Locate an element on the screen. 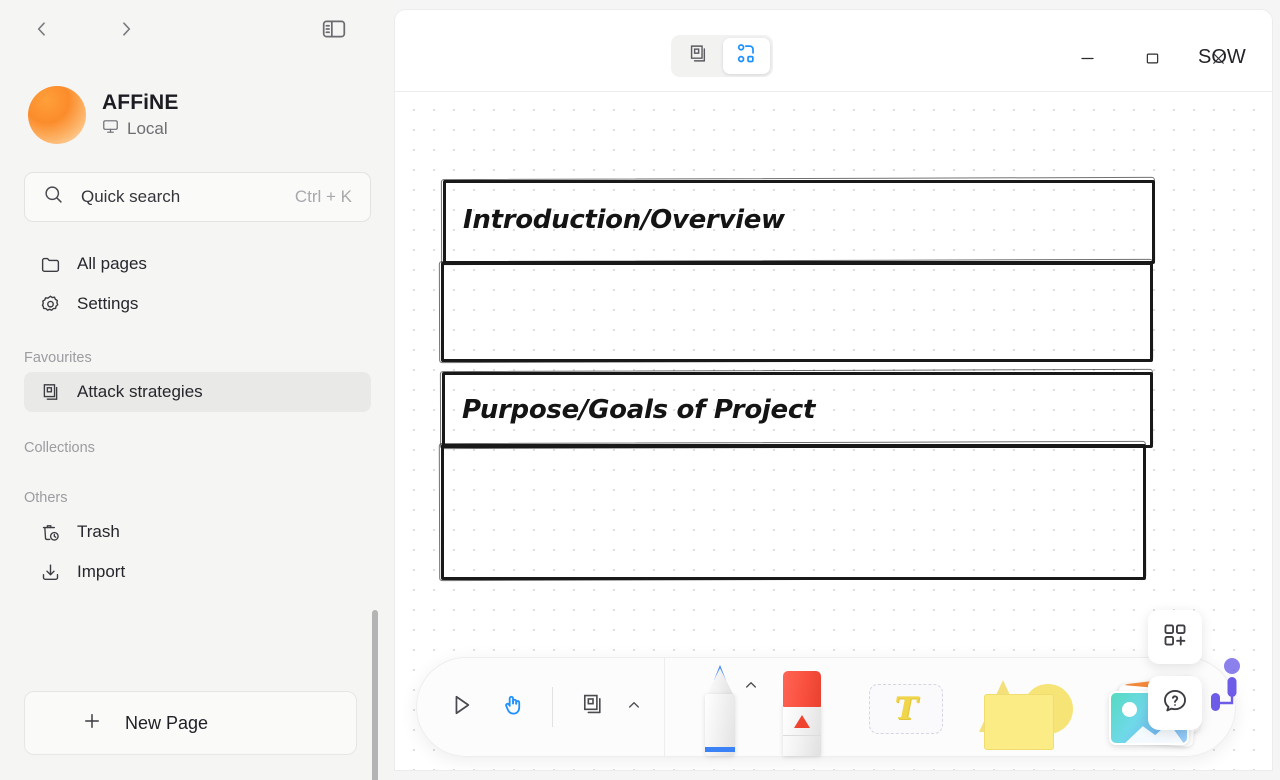  window-maximize-button is located at coordinates (1152, 61).